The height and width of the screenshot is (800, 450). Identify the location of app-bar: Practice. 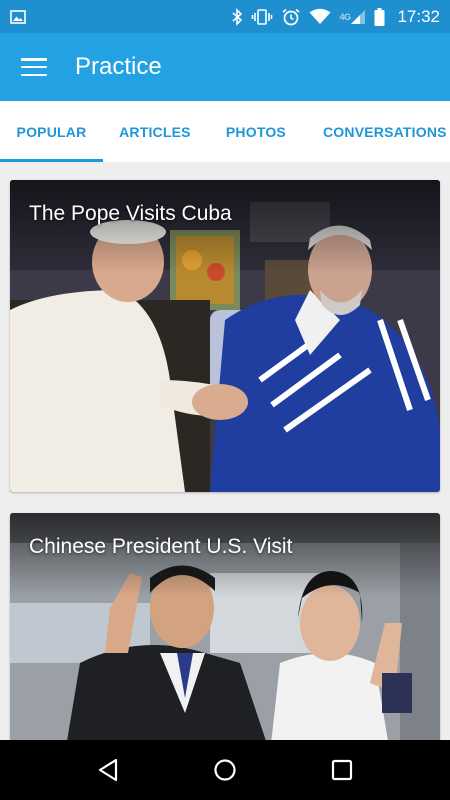
(225, 67).